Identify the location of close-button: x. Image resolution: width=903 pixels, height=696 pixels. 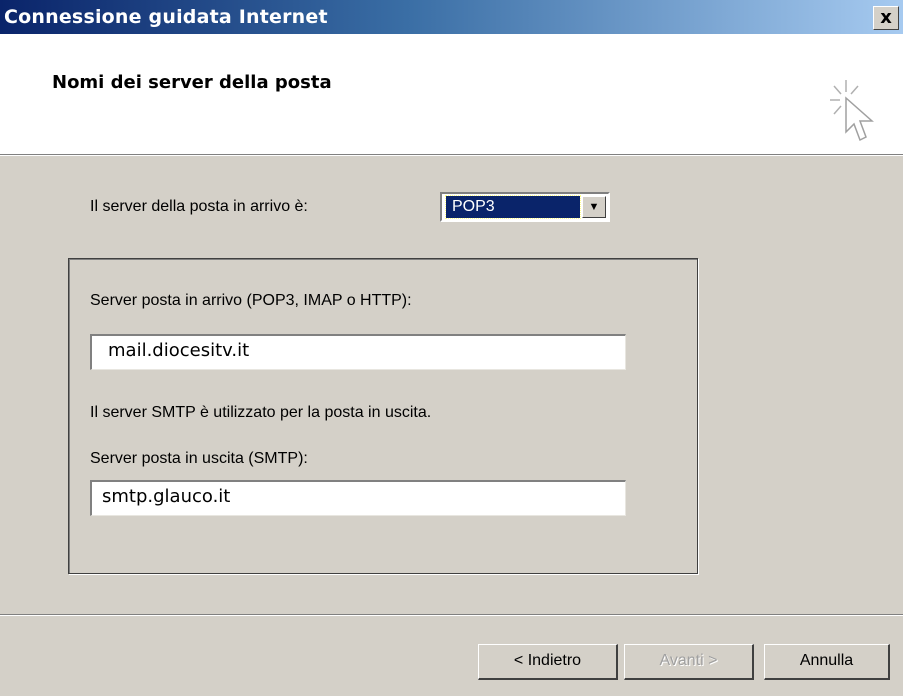
(886, 18).